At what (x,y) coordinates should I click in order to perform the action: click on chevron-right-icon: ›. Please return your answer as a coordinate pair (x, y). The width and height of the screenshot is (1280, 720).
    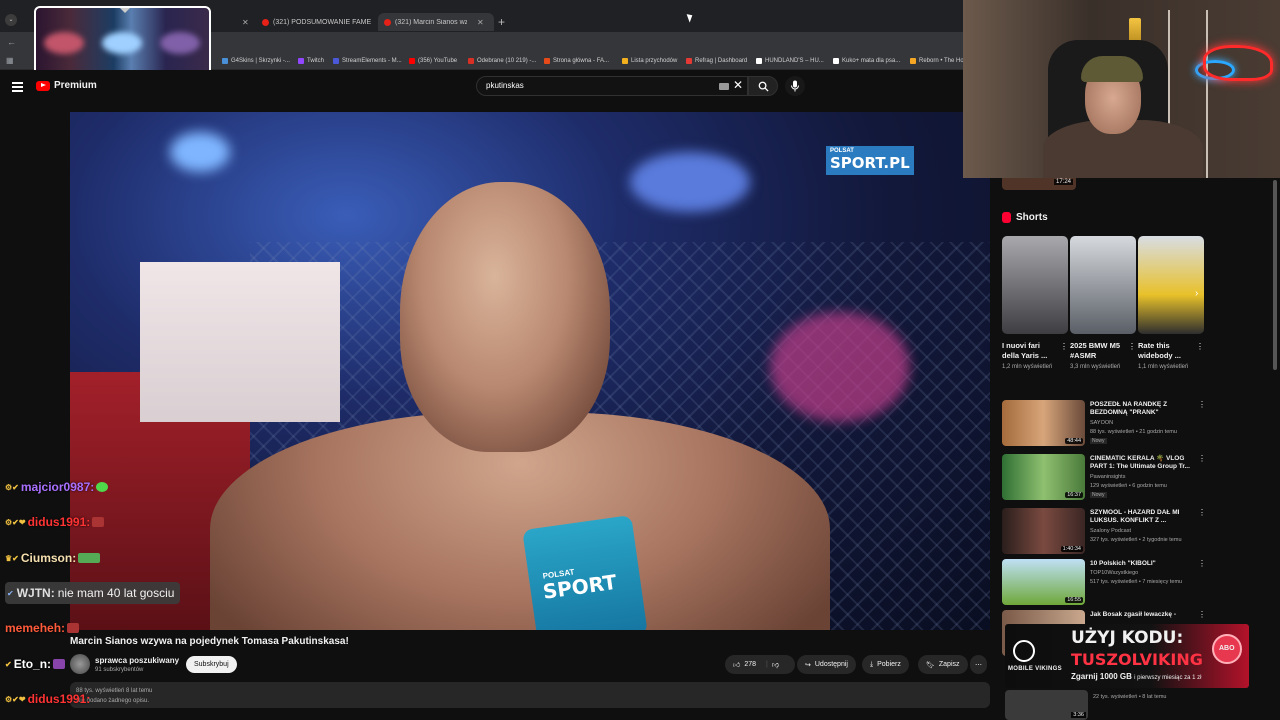
    Looking at the image, I should click on (1196, 293).